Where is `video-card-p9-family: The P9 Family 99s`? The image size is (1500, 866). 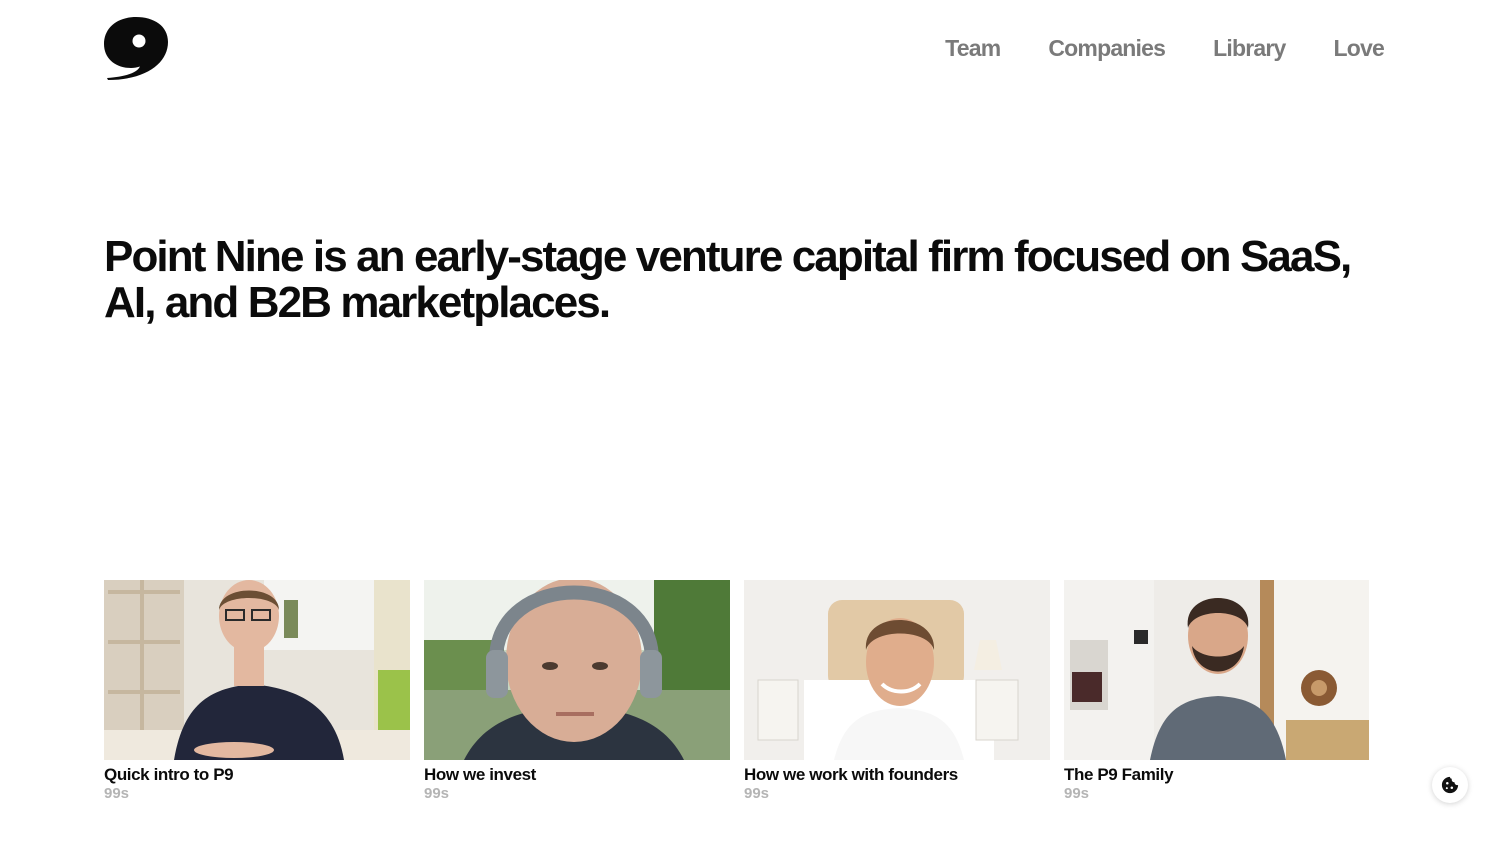 video-card-p9-family: The P9 Family 99s is located at coordinates (1216, 691).